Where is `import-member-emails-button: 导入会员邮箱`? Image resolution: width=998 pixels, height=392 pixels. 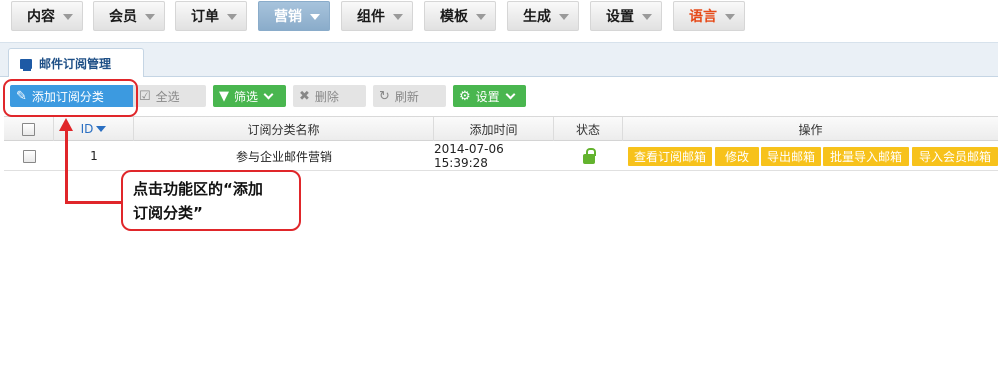
import-member-emails-button: 导入会员邮箱 is located at coordinates (955, 156).